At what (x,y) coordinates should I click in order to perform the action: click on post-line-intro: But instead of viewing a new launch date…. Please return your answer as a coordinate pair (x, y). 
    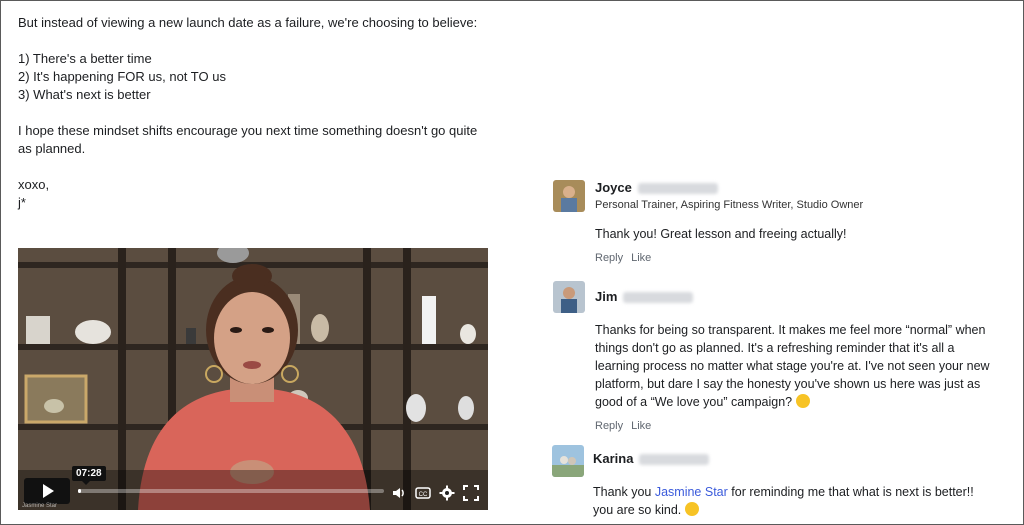
    Looking at the image, I should click on (248, 22).